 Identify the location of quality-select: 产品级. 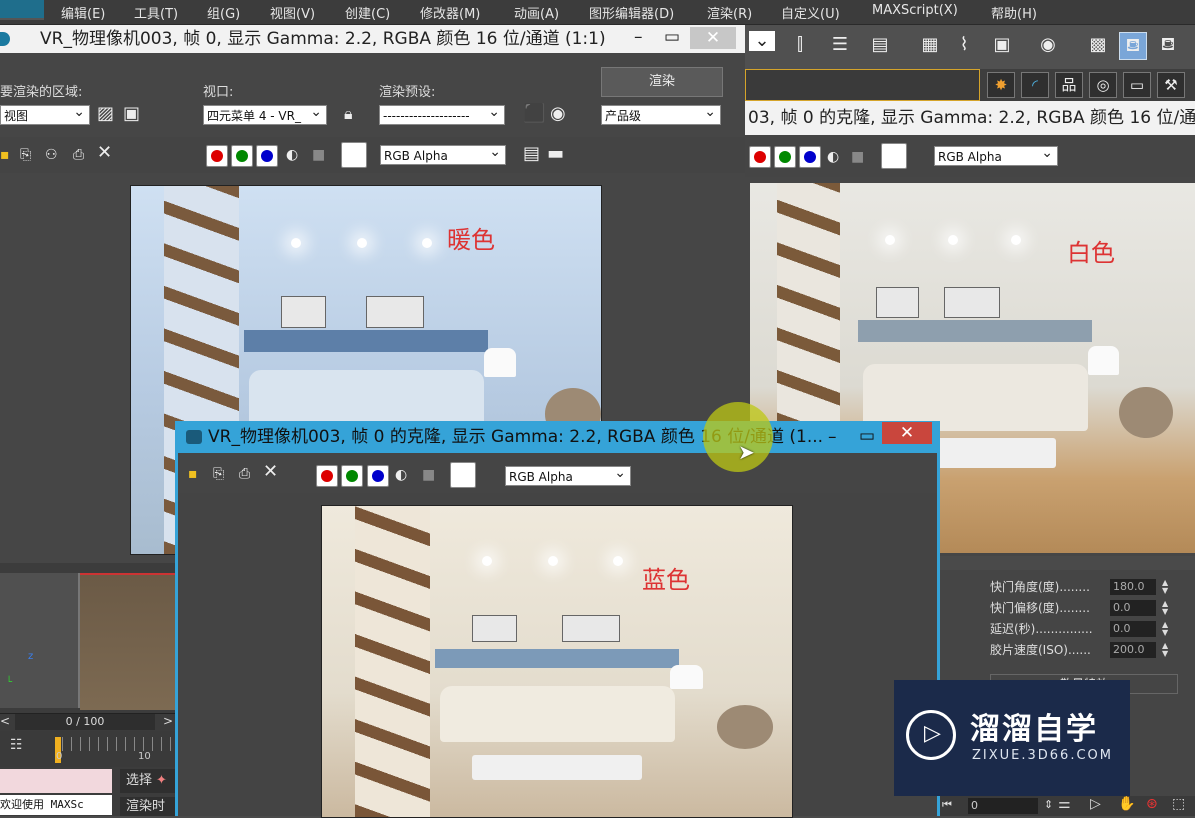
(661, 115).